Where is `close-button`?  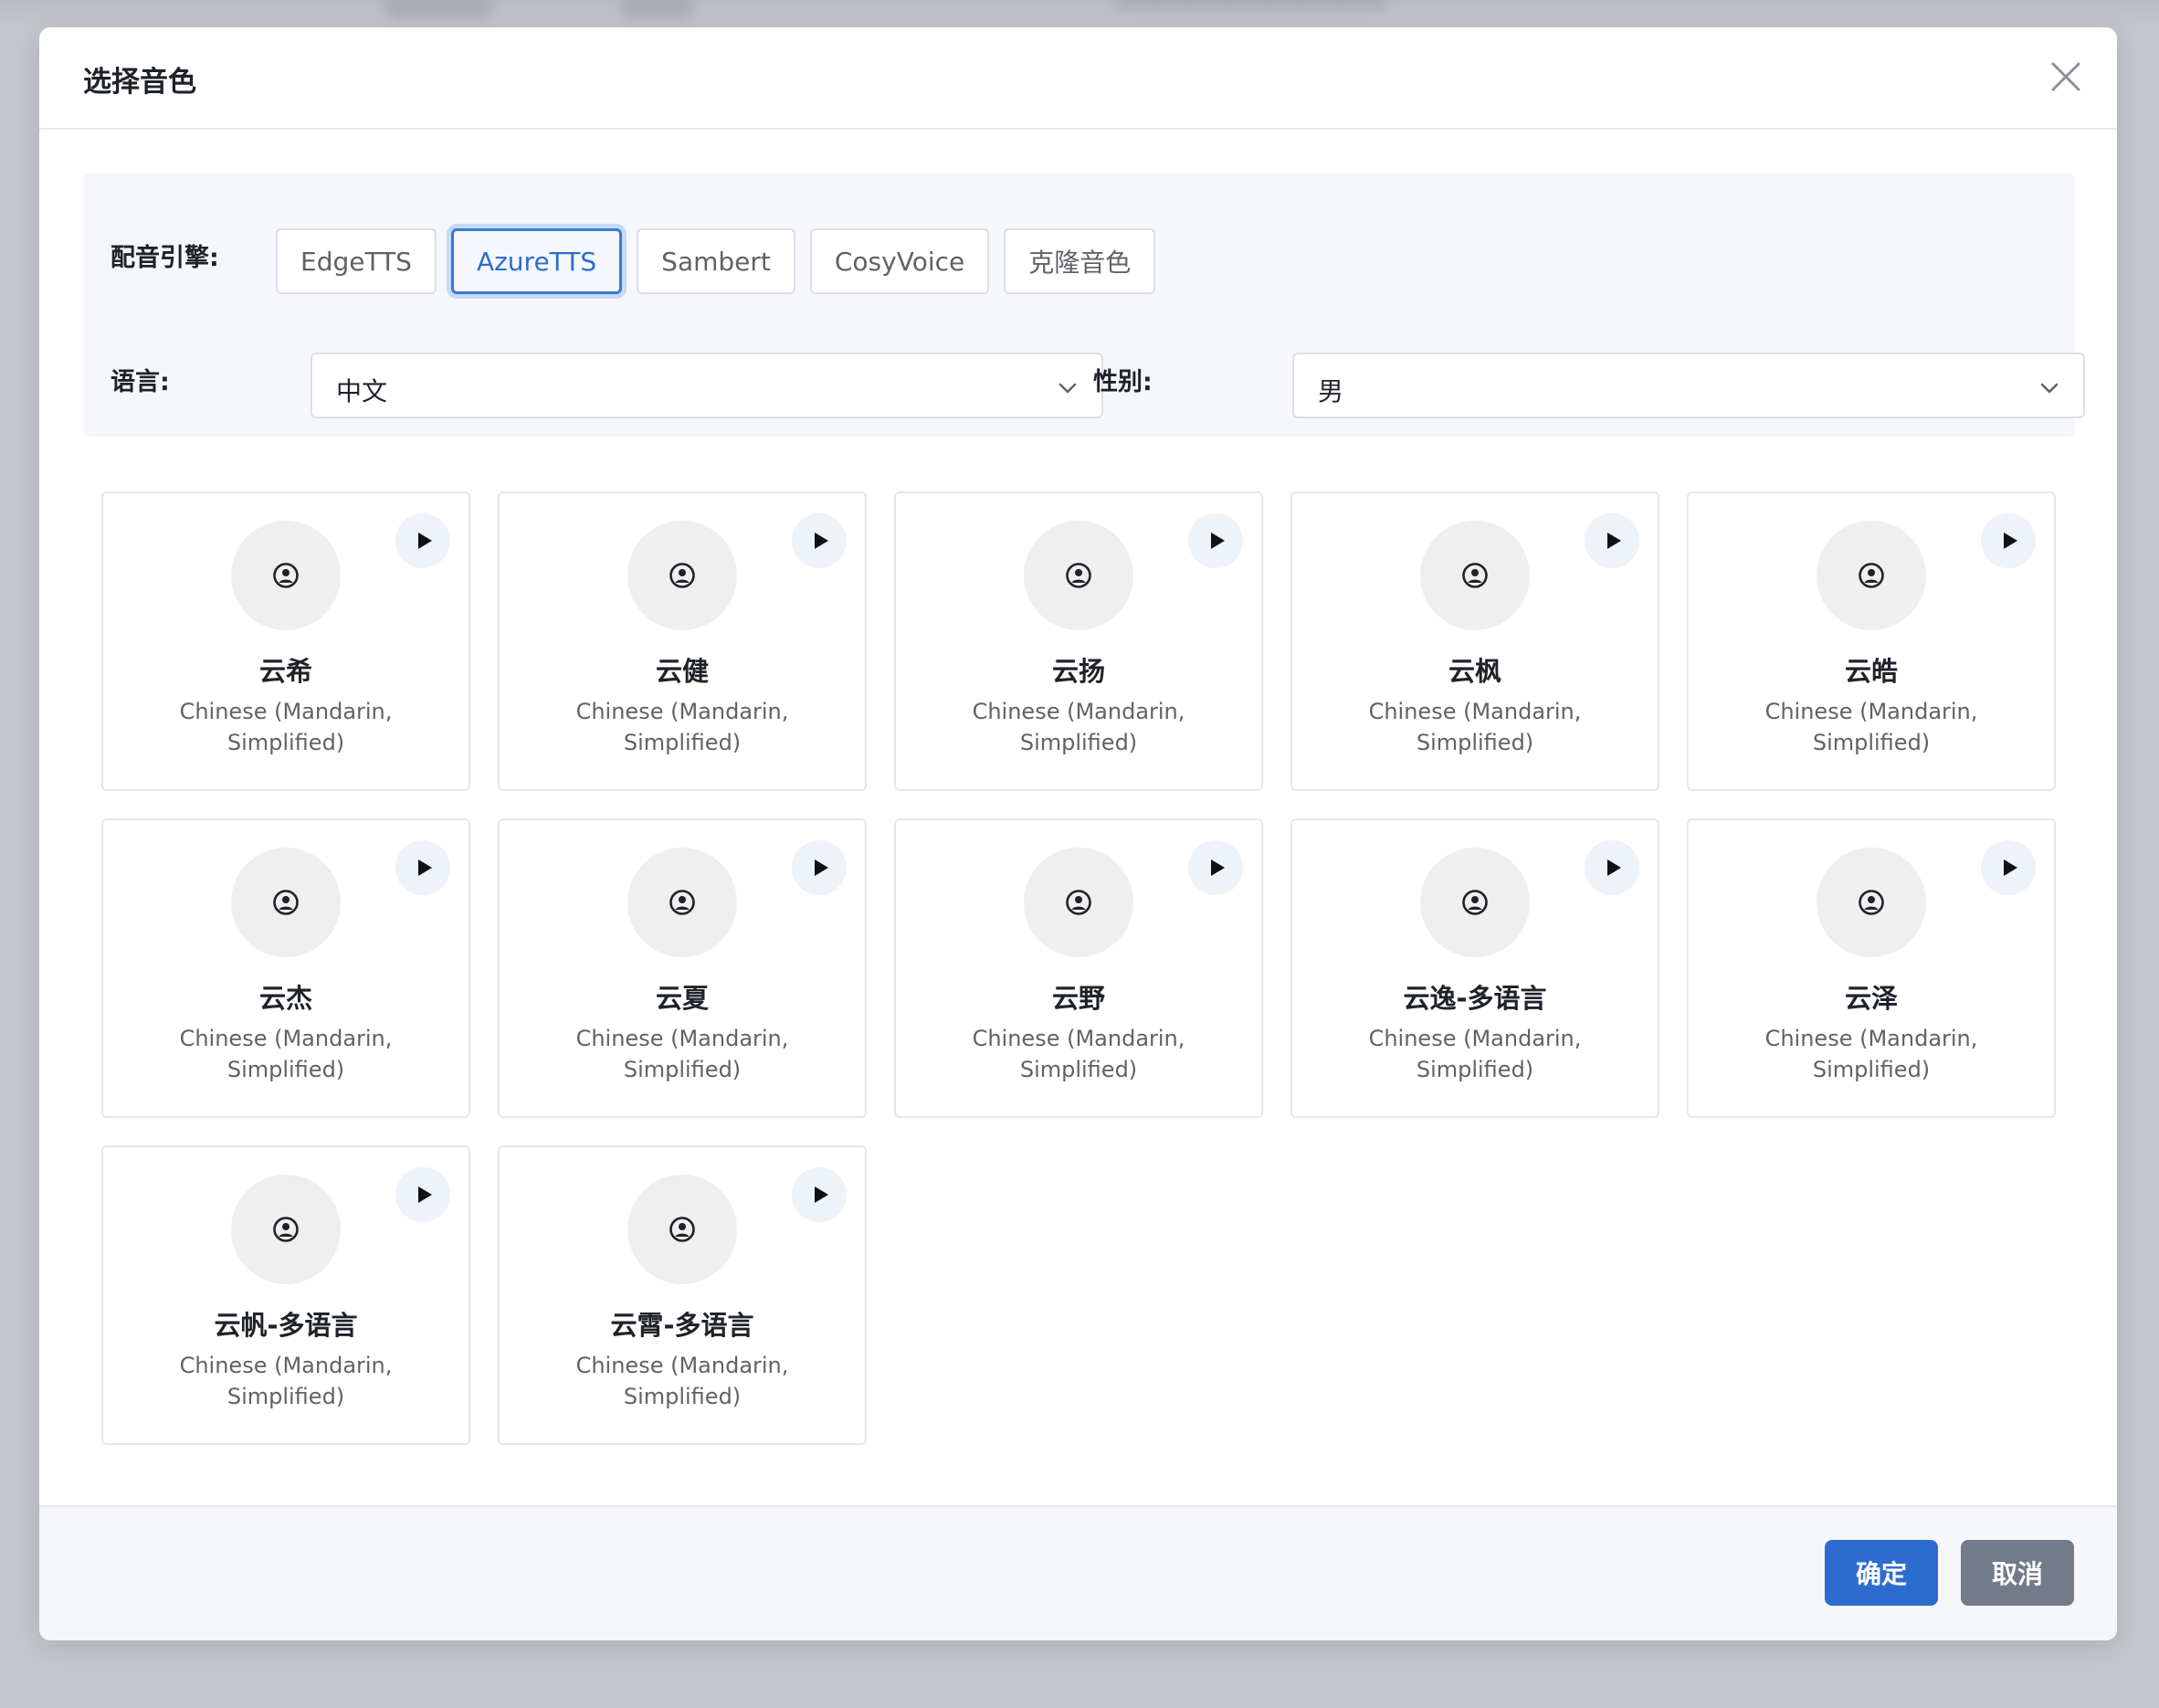 close-button is located at coordinates (2065, 76).